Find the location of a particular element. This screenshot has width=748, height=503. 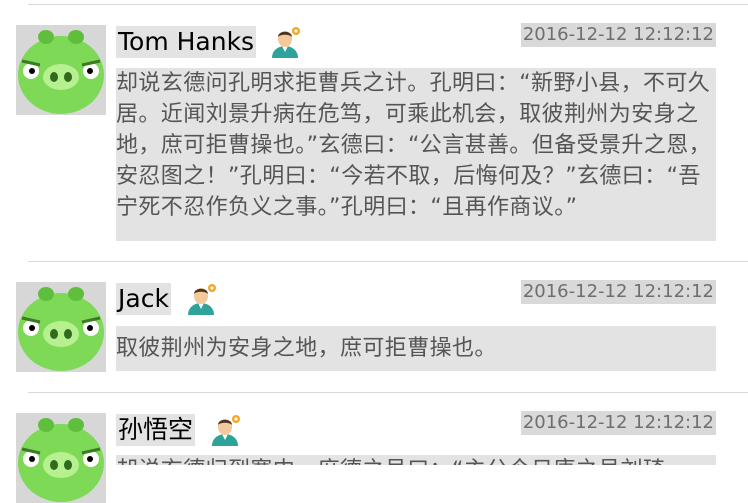

user-name: Tom Hanks is located at coordinates (186, 42).